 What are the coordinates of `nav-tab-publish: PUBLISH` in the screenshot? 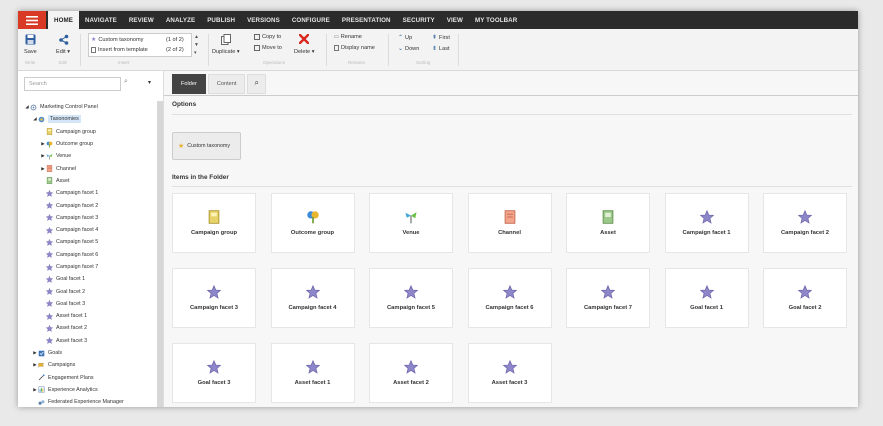 It's located at (221, 20).